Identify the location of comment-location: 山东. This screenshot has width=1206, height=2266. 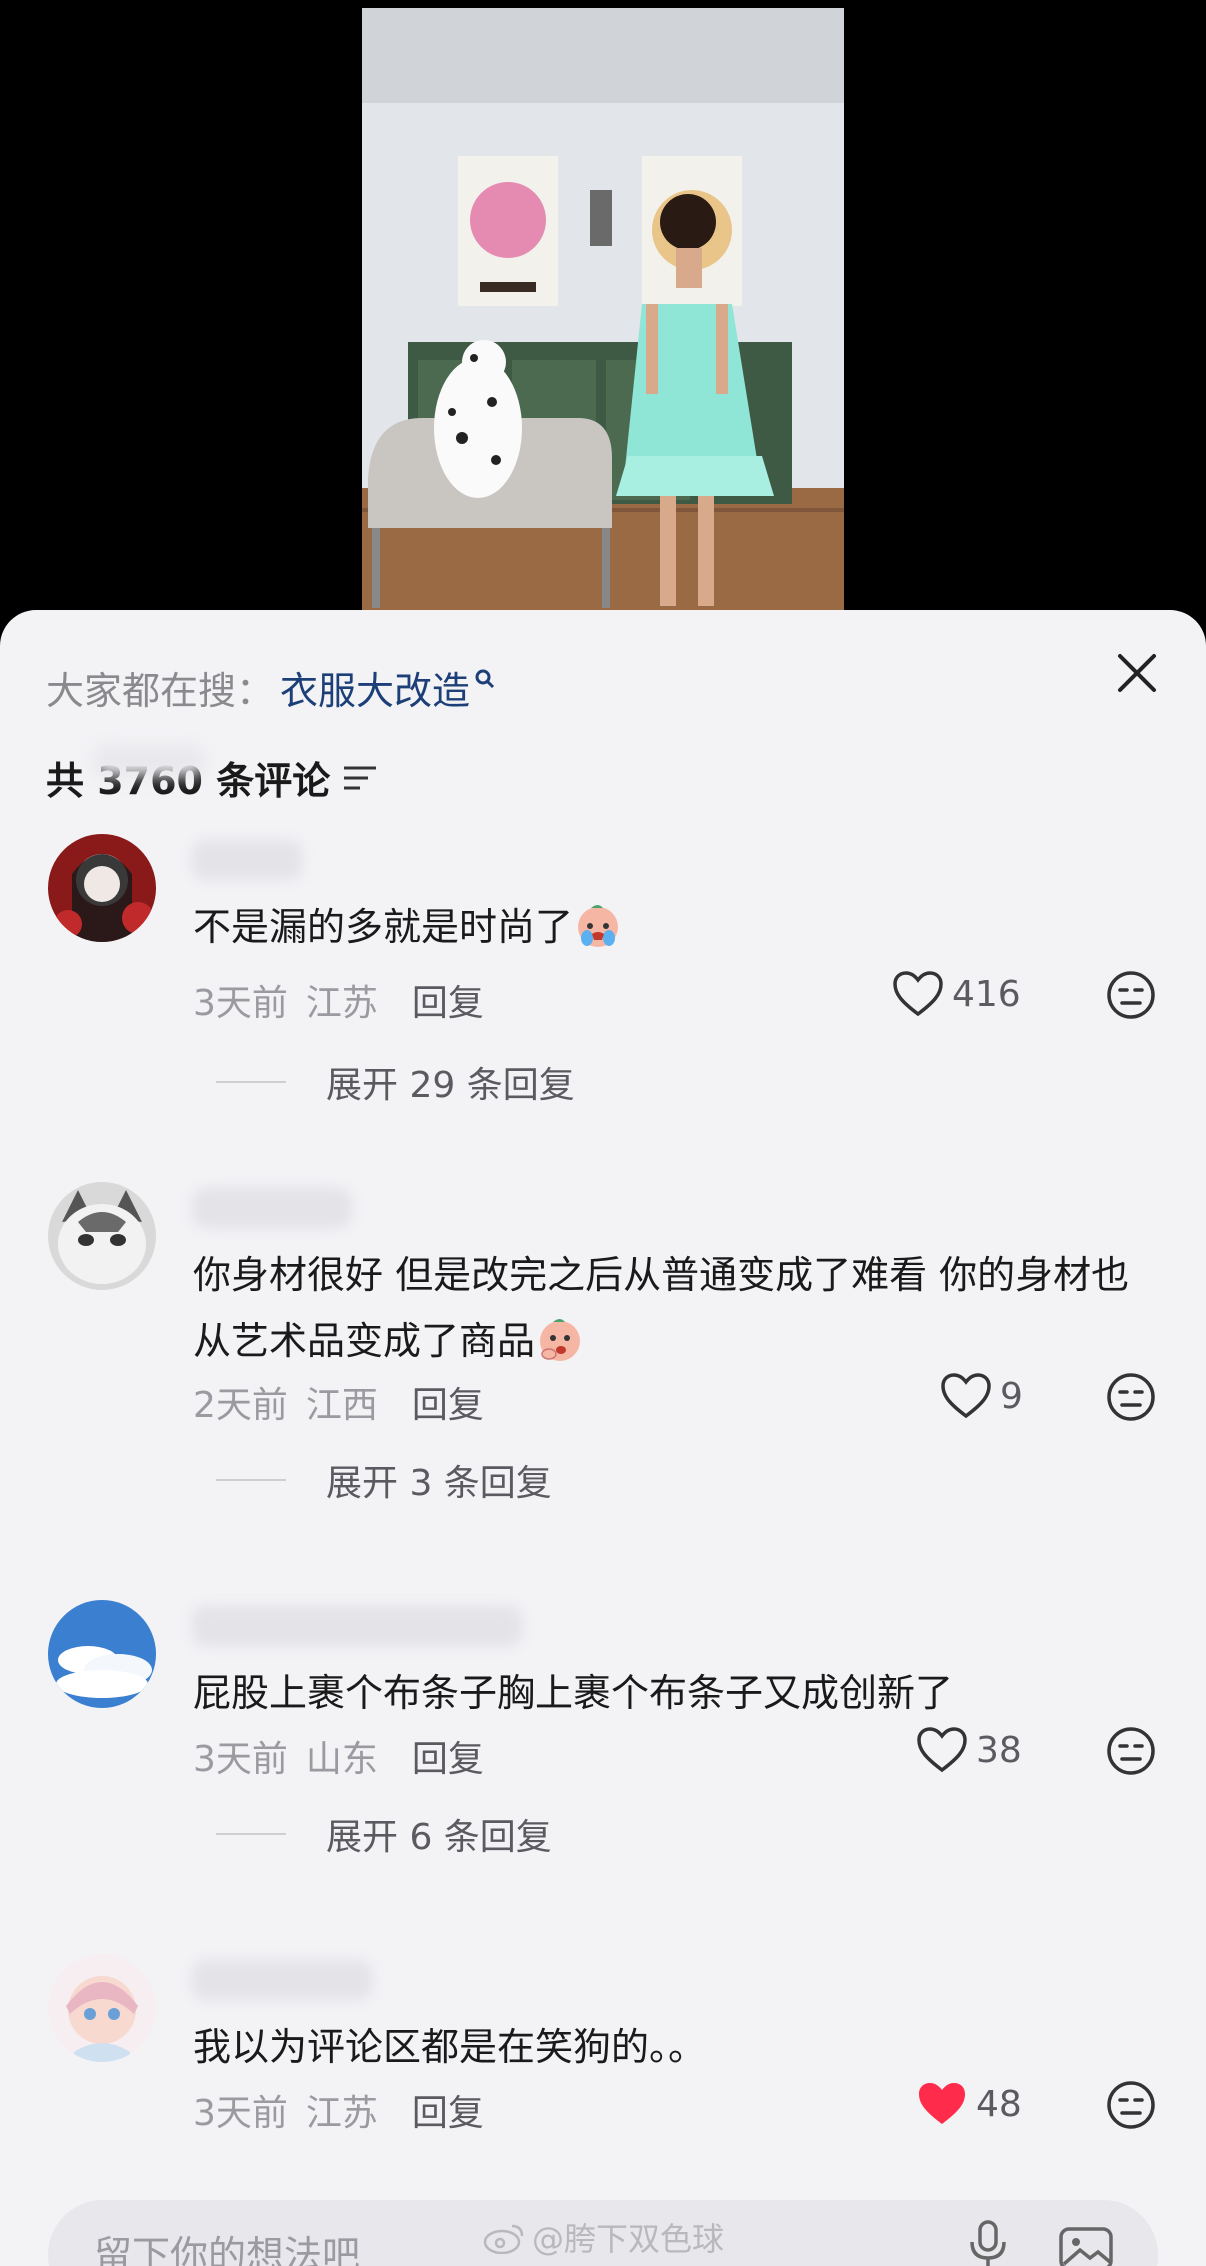
(341, 1759).